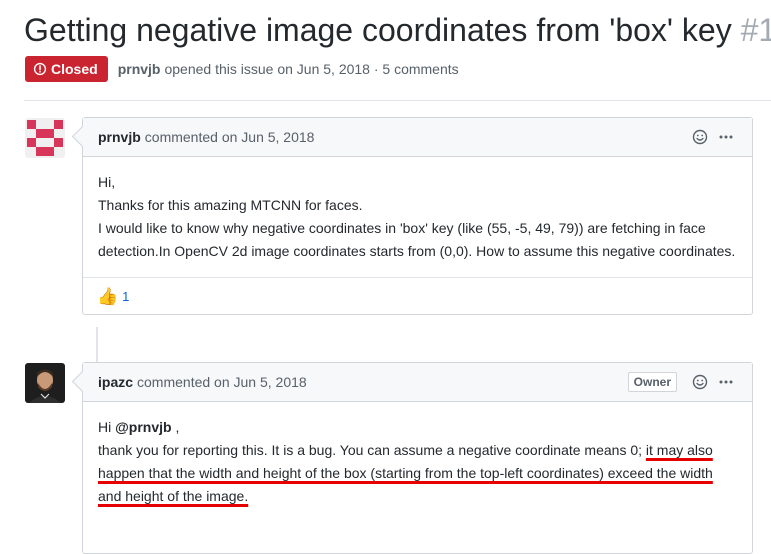  I want to click on comment-1-line: Thanks for this amazing MTCNN for faces., so click(230, 205).